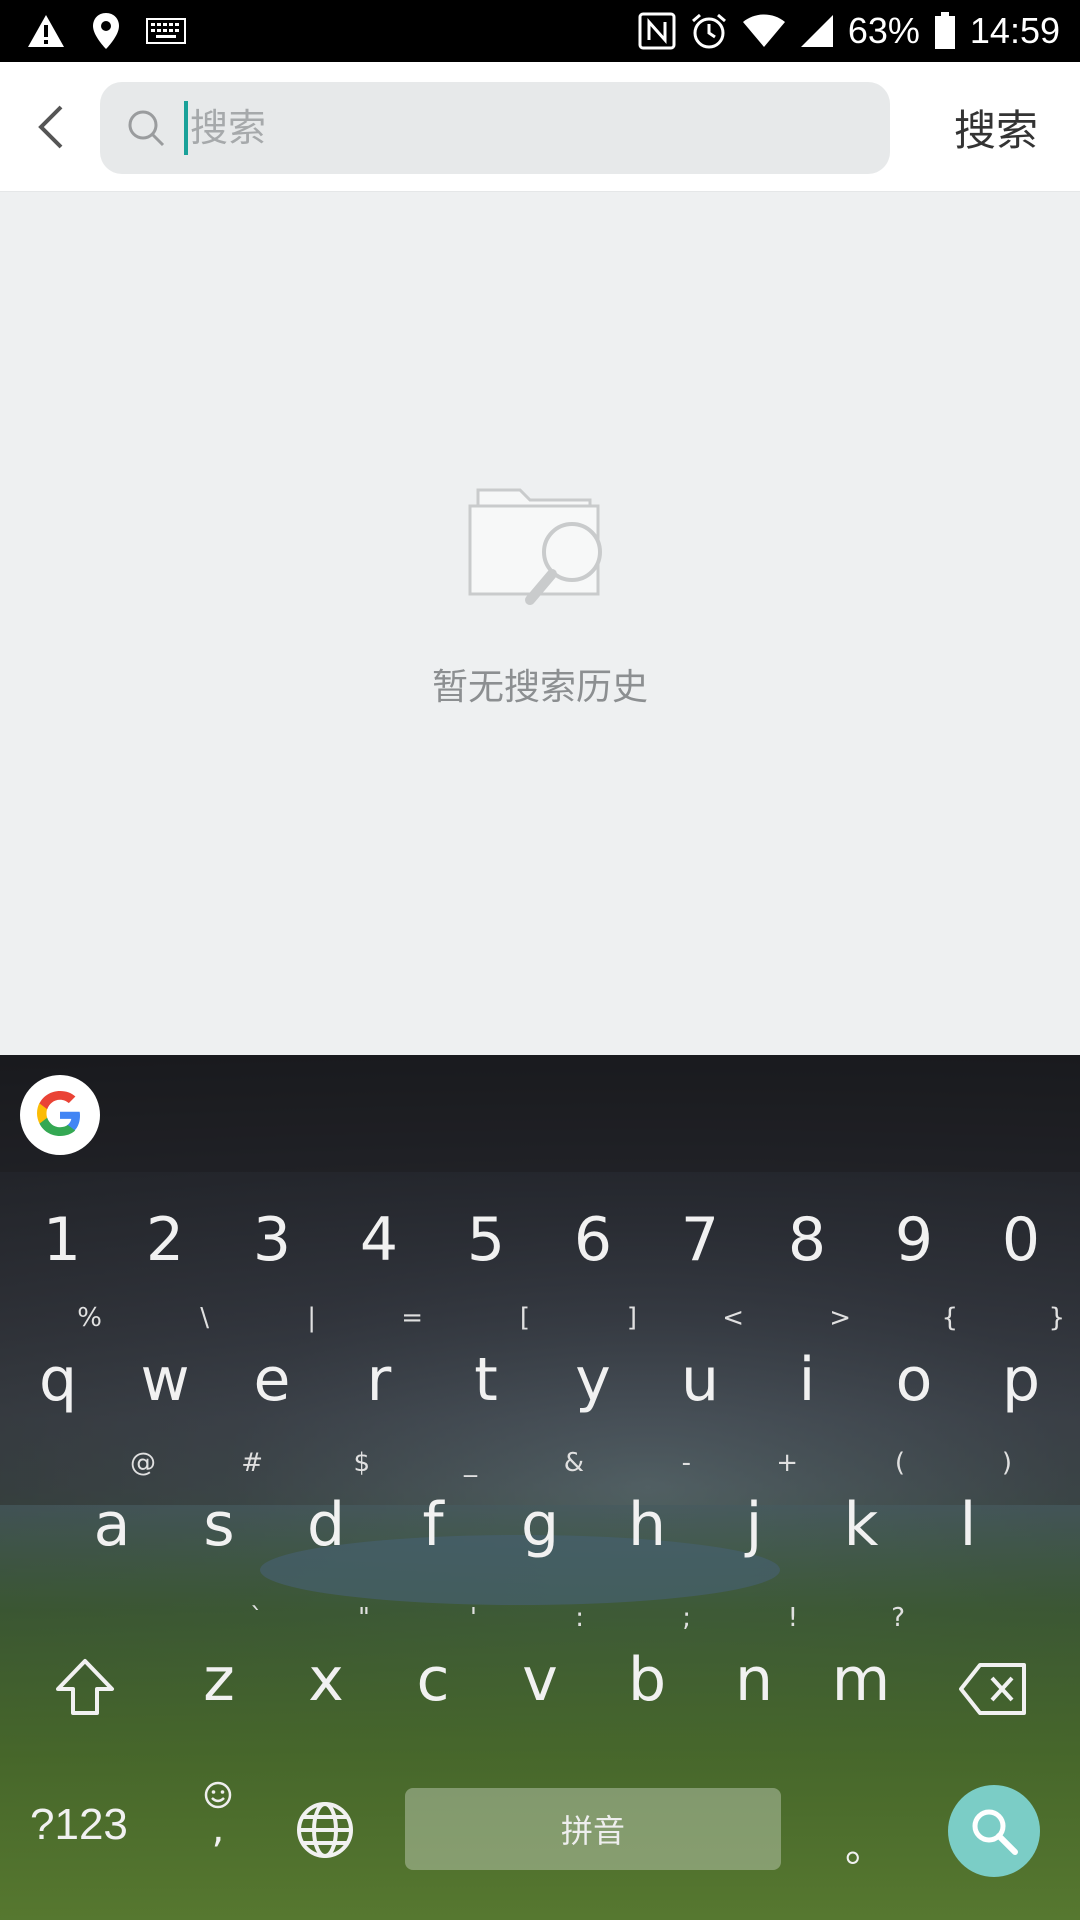  What do you see at coordinates (165, 1359) in the screenshot?
I see `key-w: \ w` at bounding box center [165, 1359].